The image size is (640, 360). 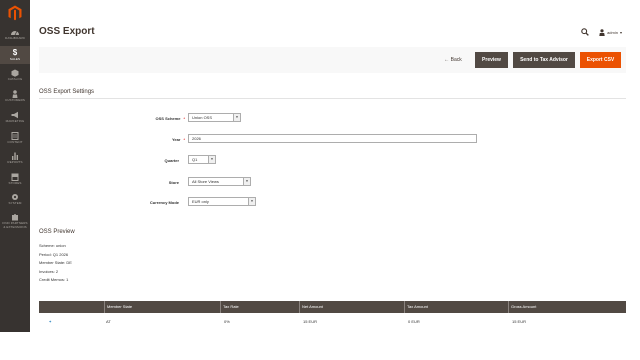 I want to click on bottom-strip, so click(x=320, y=346).